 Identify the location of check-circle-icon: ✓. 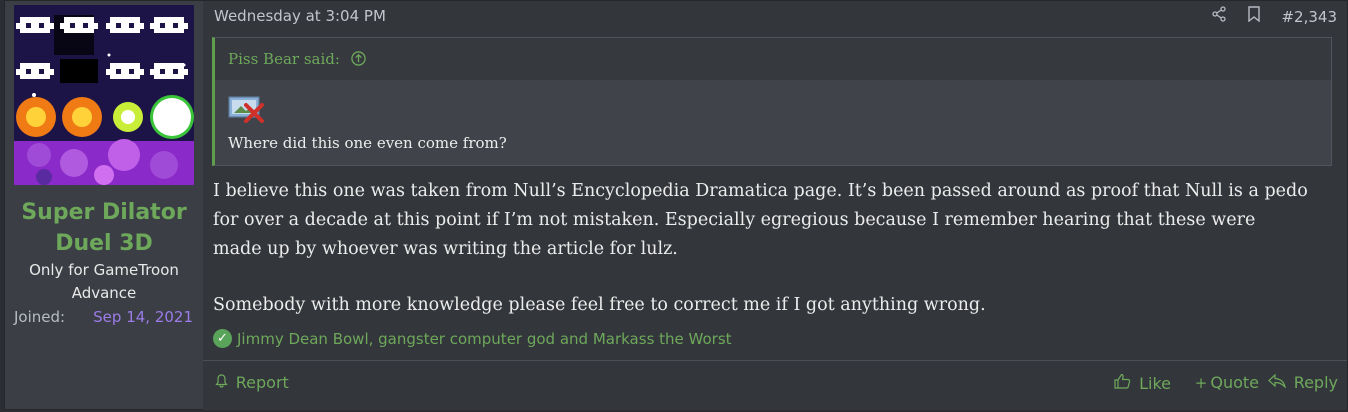
(222, 338).